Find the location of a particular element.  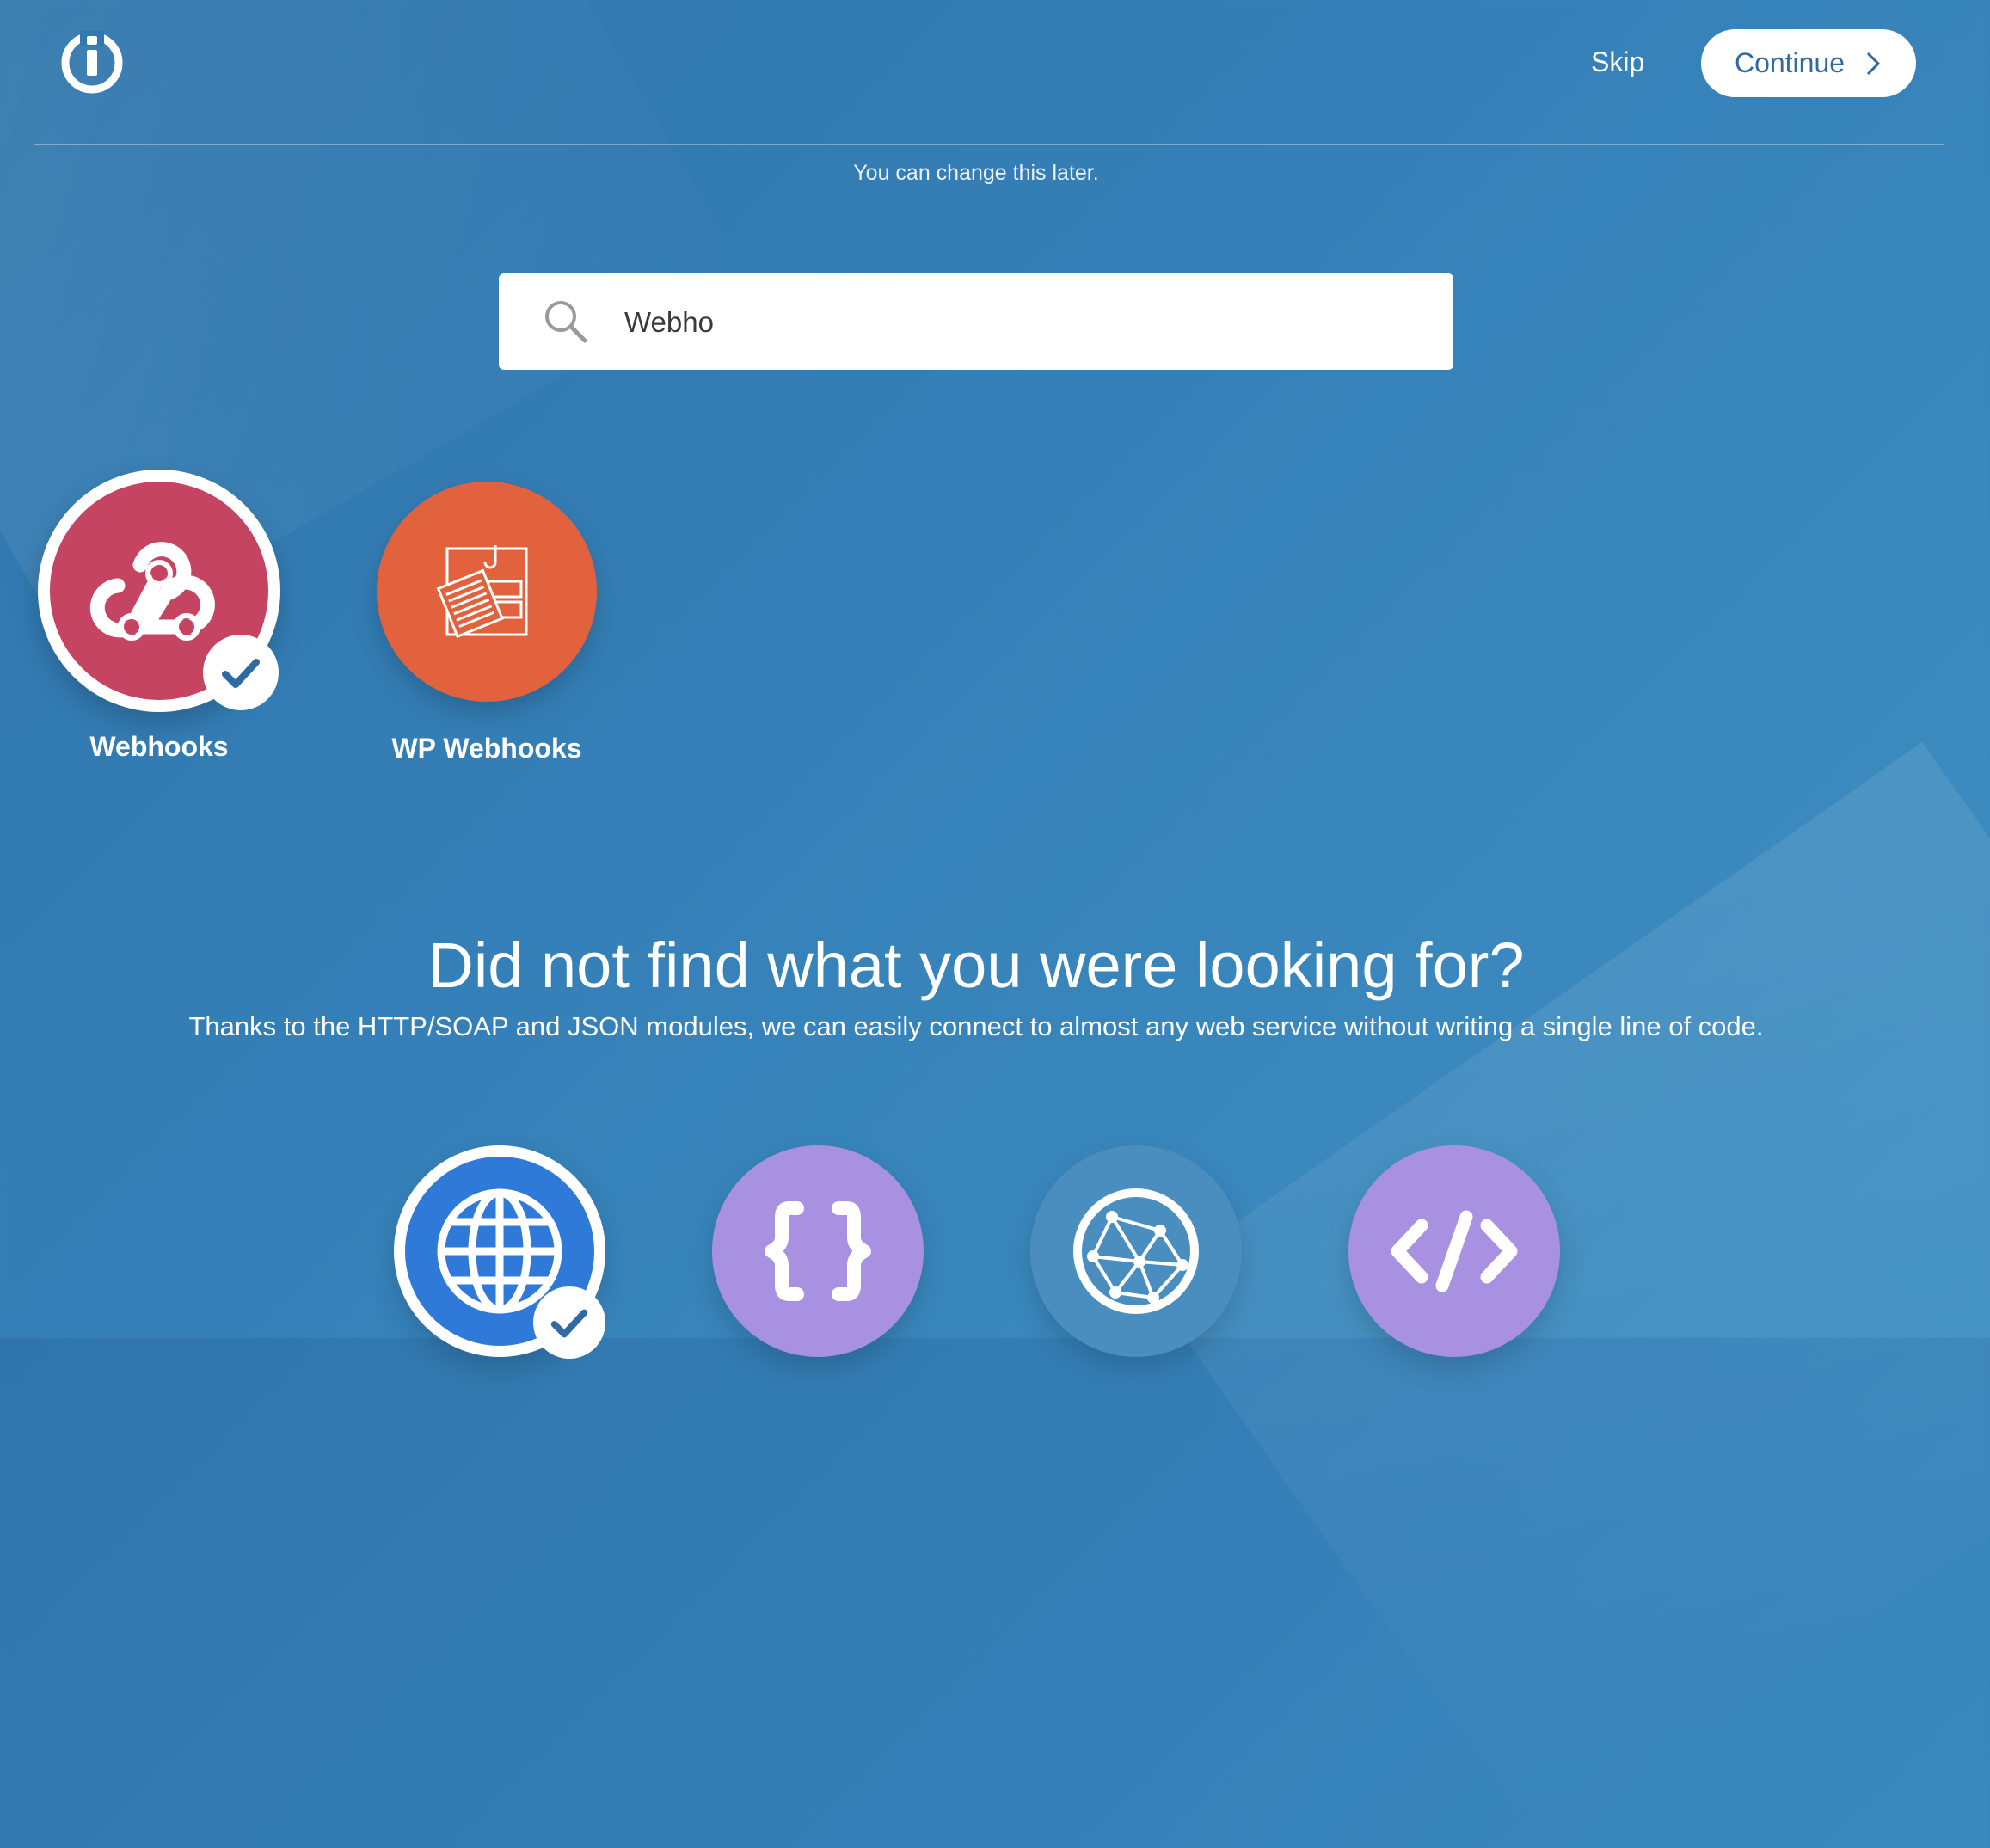

code-tag-icon is located at coordinates (1455, 1251).